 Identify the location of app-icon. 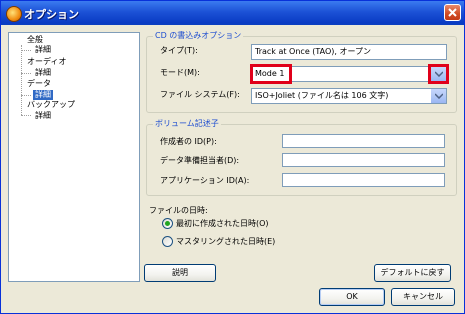
(14, 14).